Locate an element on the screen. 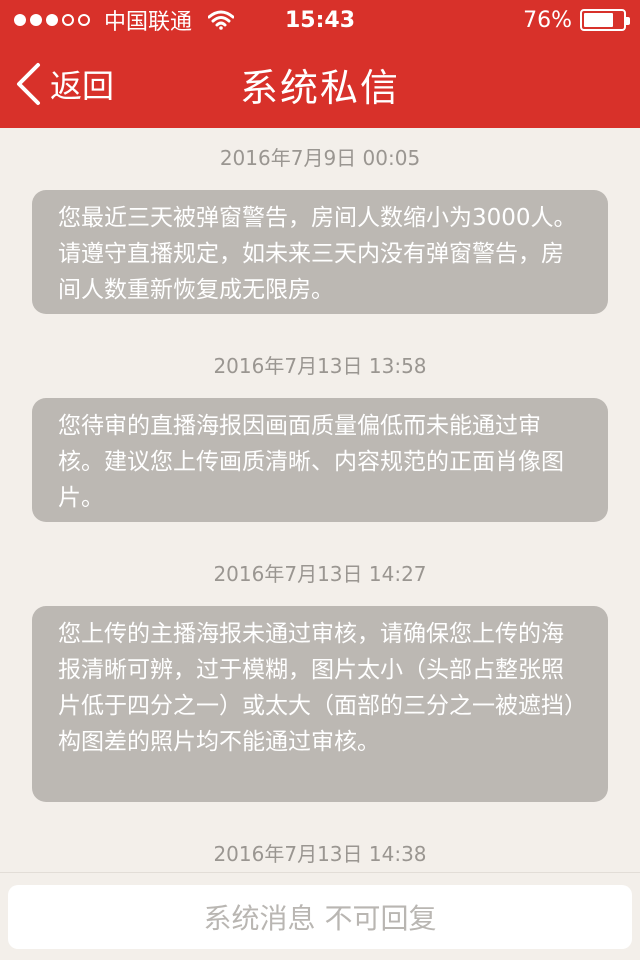  back-button: 返回 is located at coordinates (64, 84).